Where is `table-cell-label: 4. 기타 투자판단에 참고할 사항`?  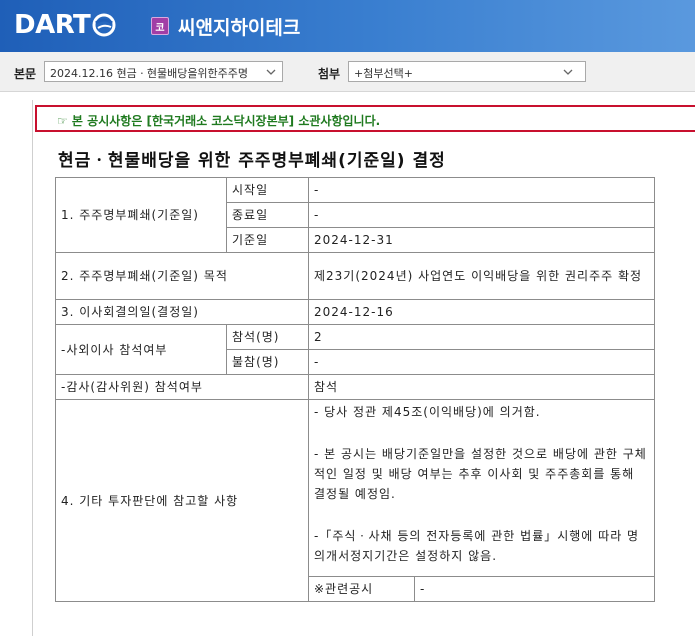
table-cell-label: 4. 기타 투자판단에 참고할 사항 is located at coordinates (182, 500).